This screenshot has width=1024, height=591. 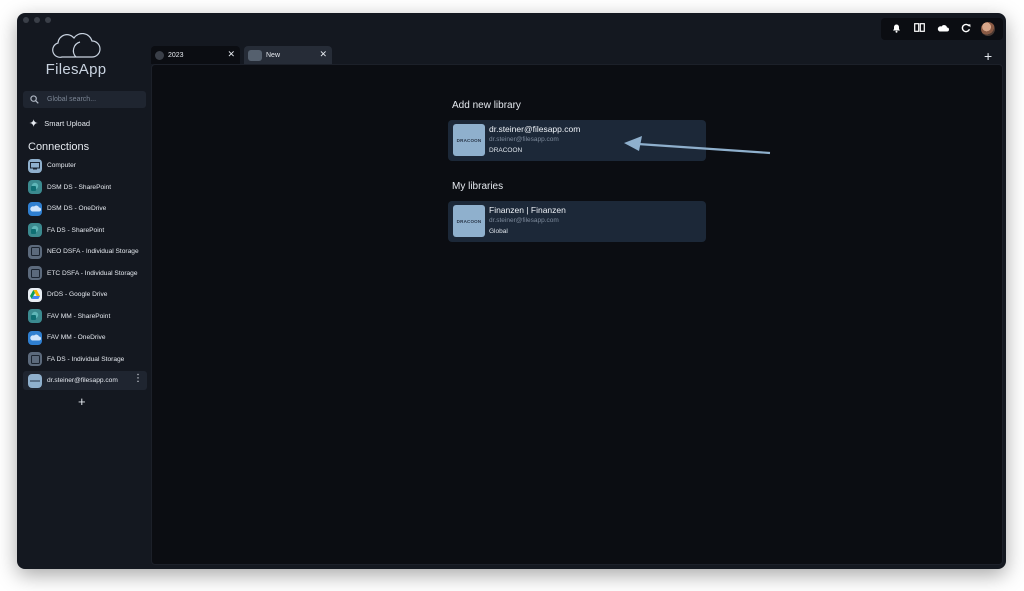 I want to click on user-avatar, so click(x=988, y=29).